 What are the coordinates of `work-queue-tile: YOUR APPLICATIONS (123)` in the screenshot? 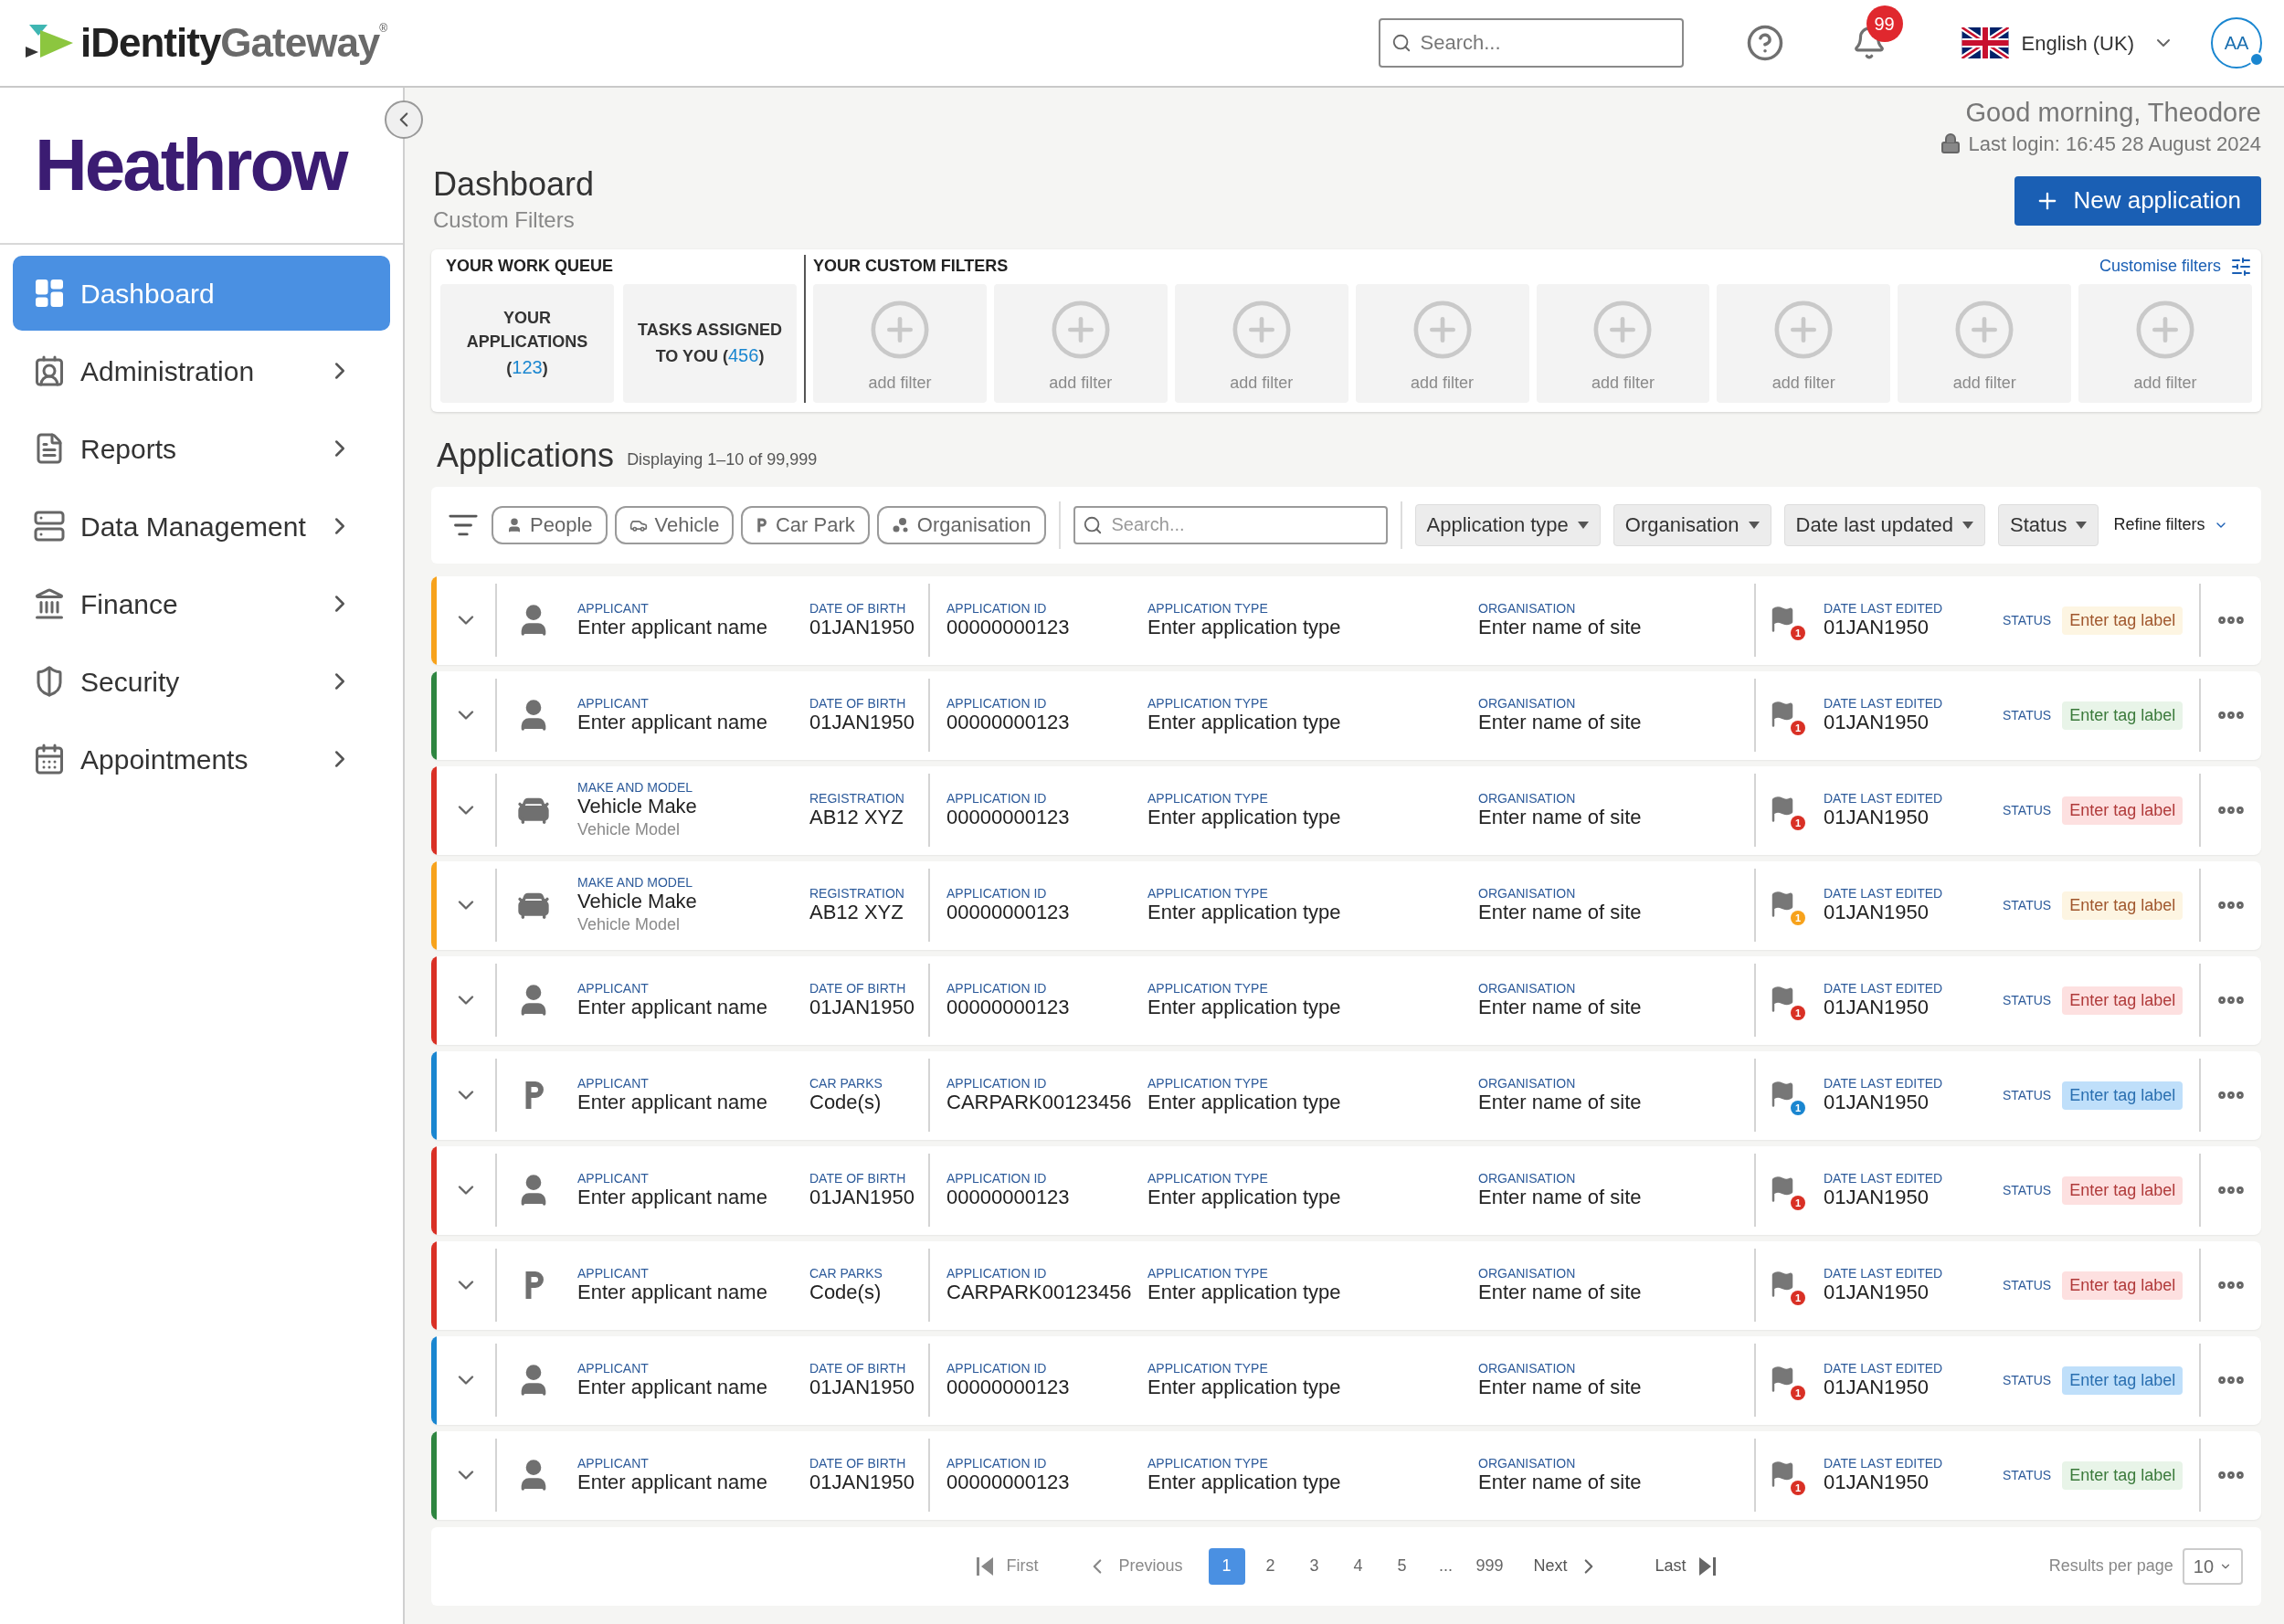 It's located at (527, 343).